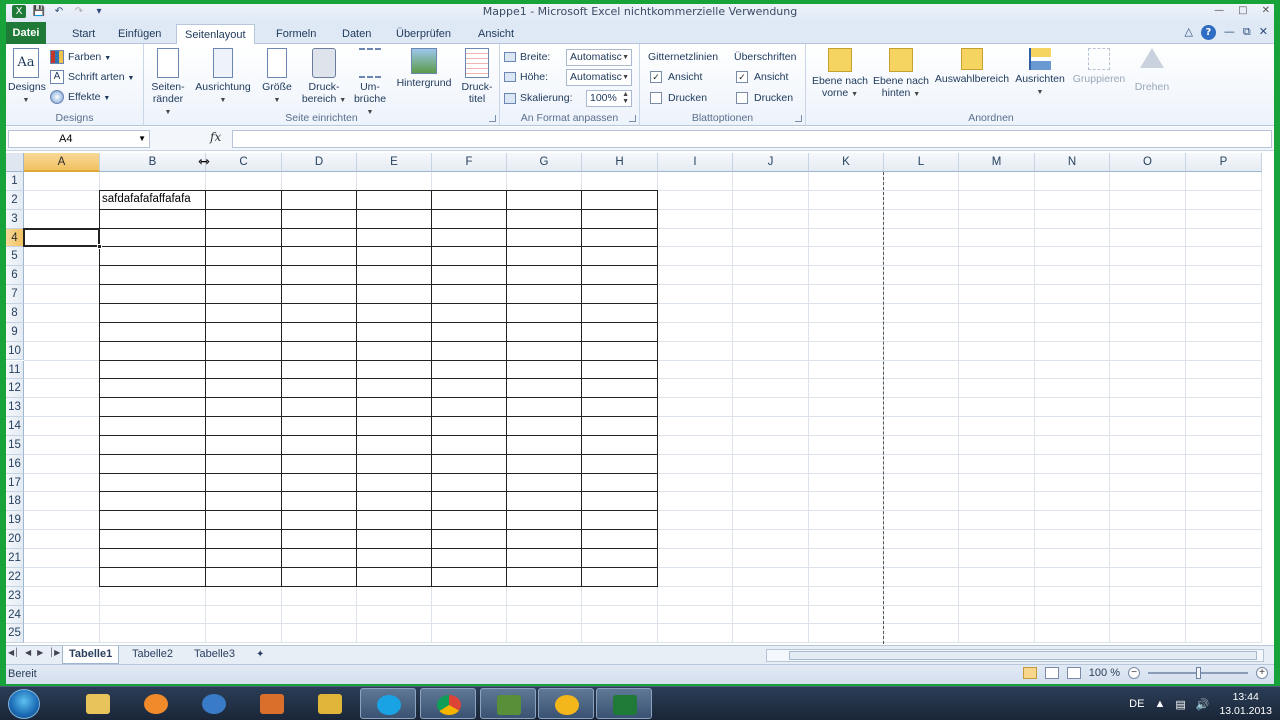 Image resolution: width=1280 pixels, height=720 pixels. I want to click on bring-forward-button: Ebene nach vorne ▼, so click(840, 74).